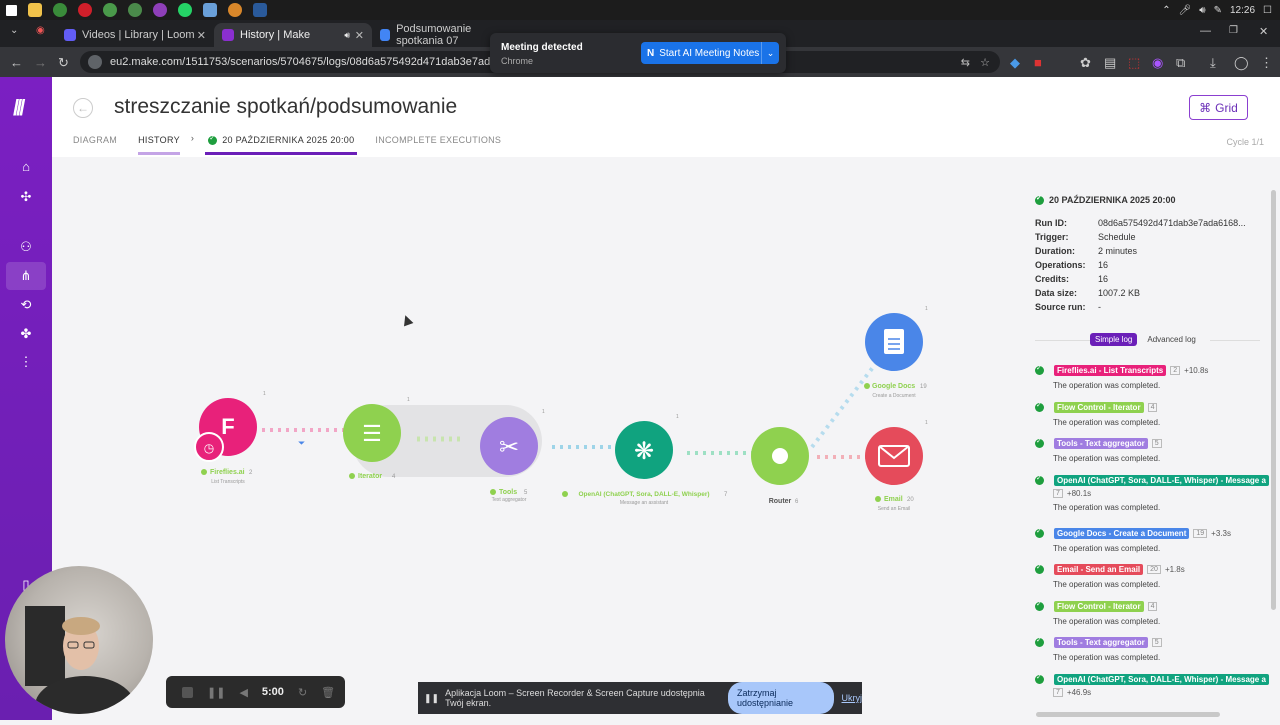 The image size is (1280, 725). What do you see at coordinates (1122, 533) in the screenshot?
I see `module-badge: Google Docs - Create a Document` at bounding box center [1122, 533].